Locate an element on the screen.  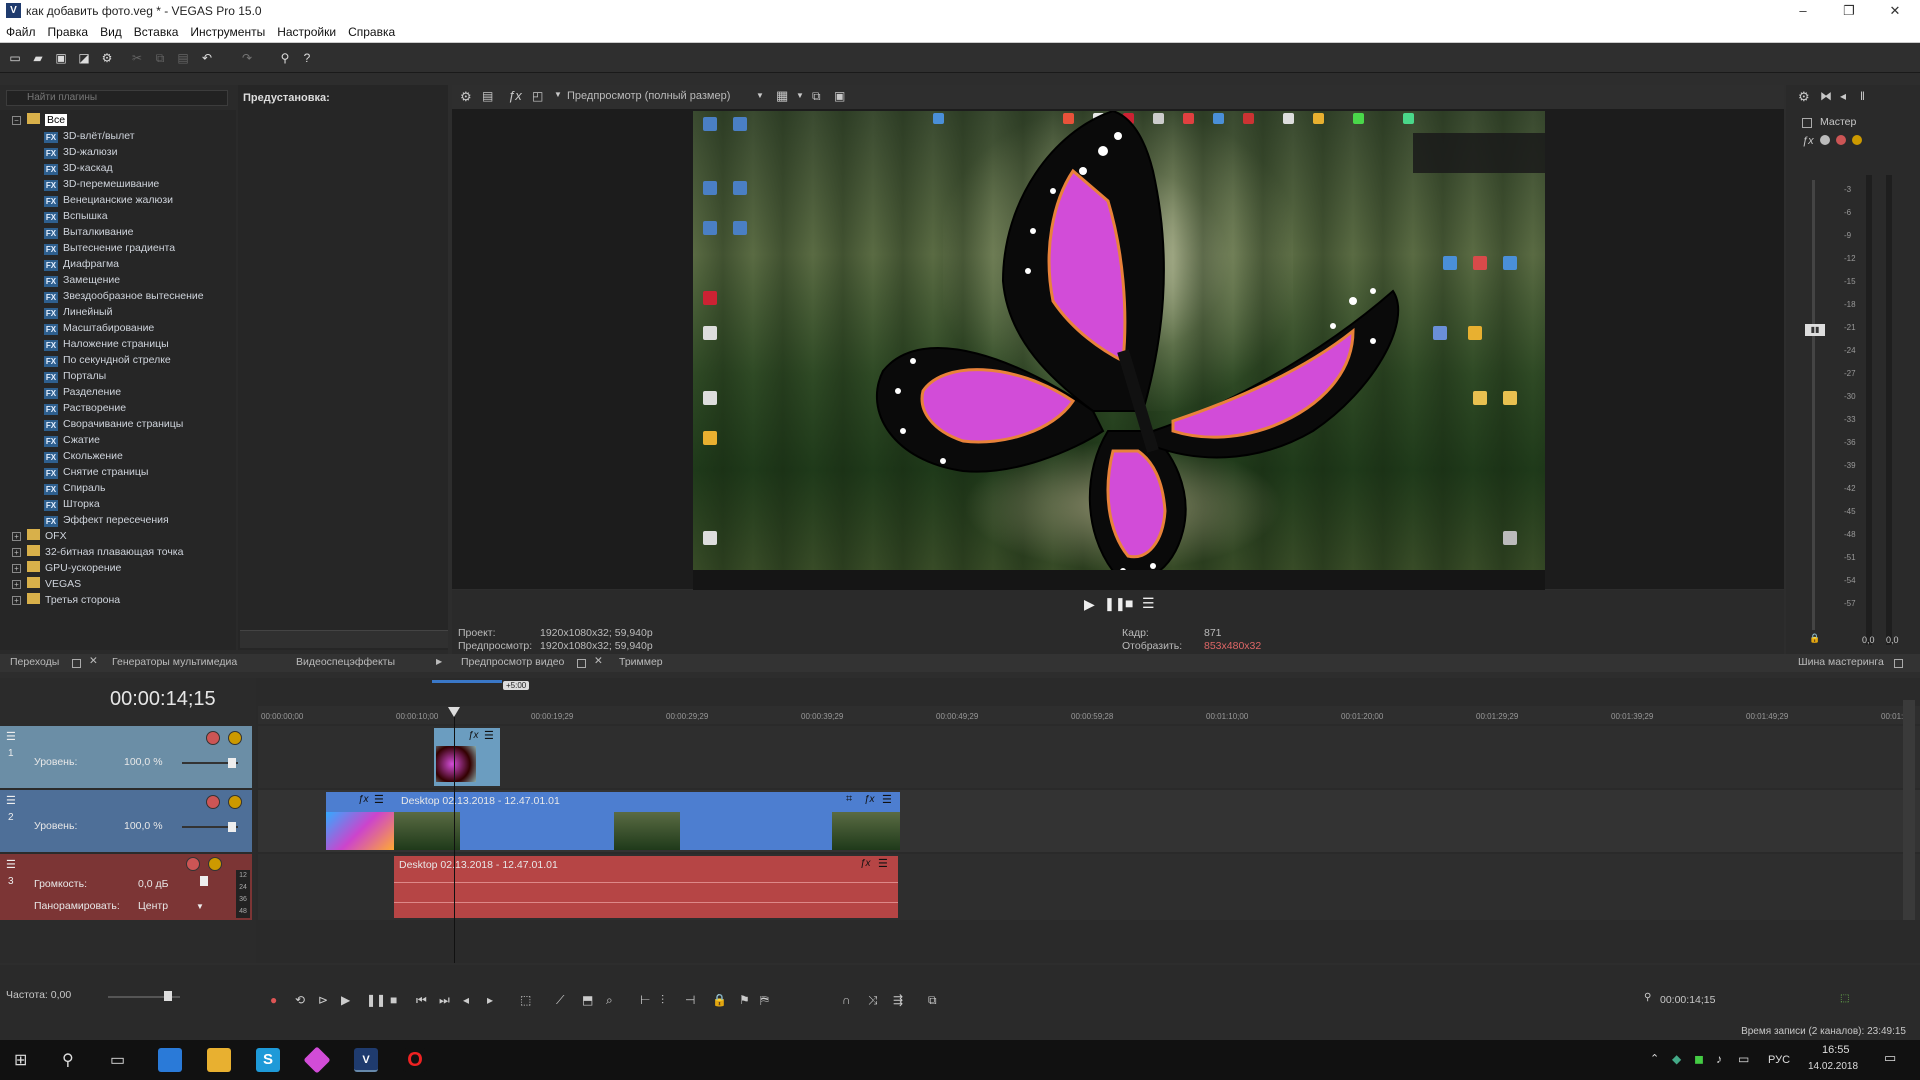
fx-item: FX Спираль is located at coordinates (74, 488).